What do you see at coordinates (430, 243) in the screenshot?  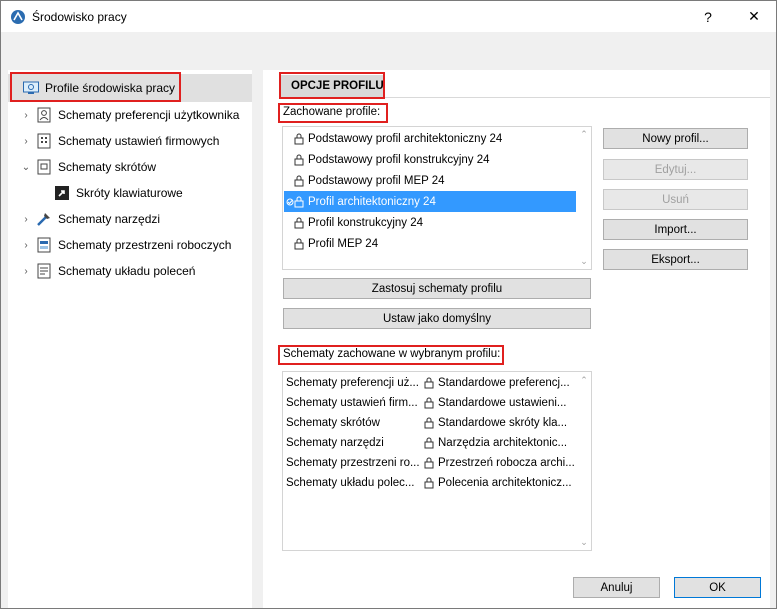 I see `list-item: Profil MEP 24` at bounding box center [430, 243].